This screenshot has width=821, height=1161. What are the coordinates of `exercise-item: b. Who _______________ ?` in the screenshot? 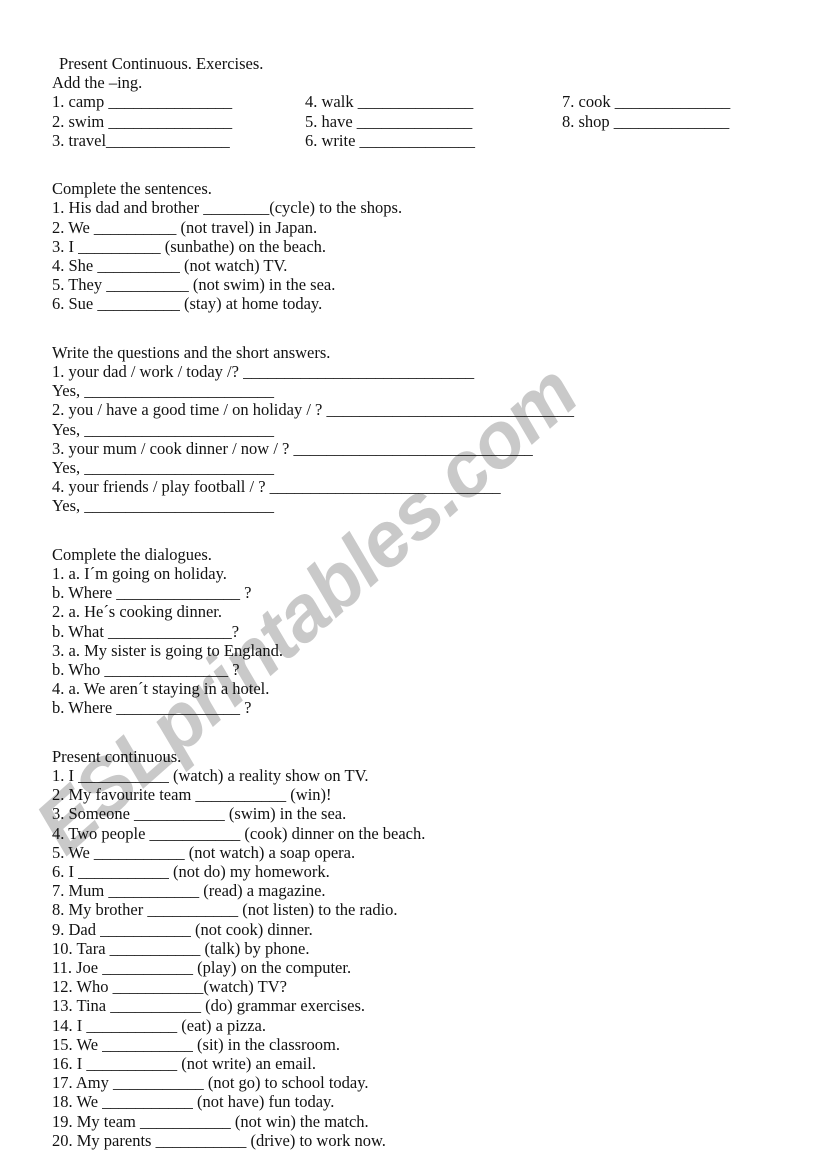 It's located at (146, 669).